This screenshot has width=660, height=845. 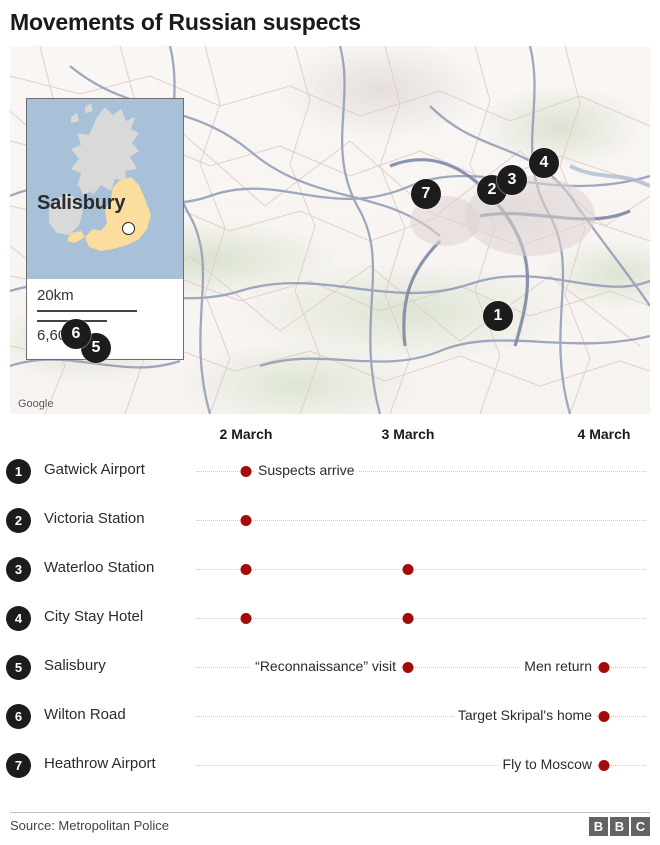 I want to click on row-place-label: Victoria Station, so click(x=94, y=518).